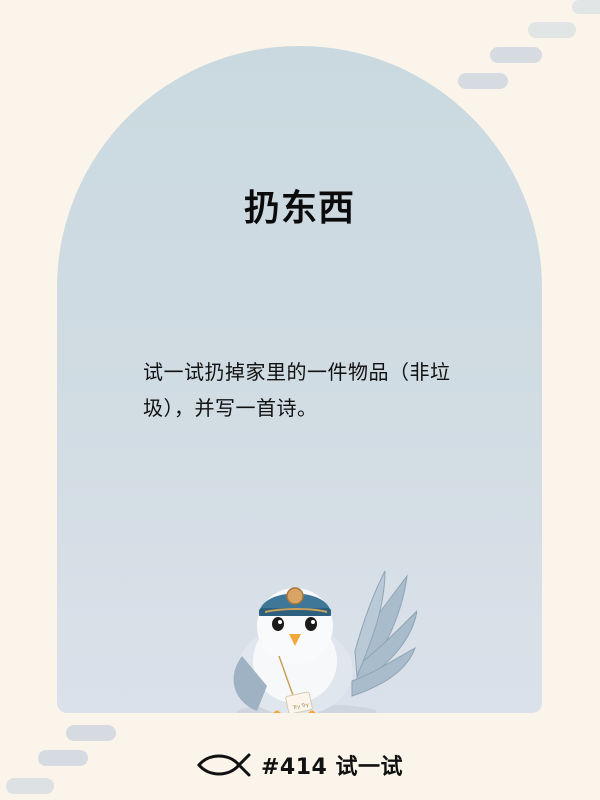  Describe the element at coordinates (332, 767) in the screenshot. I see `footer-tag-text: #414 试一试` at that location.